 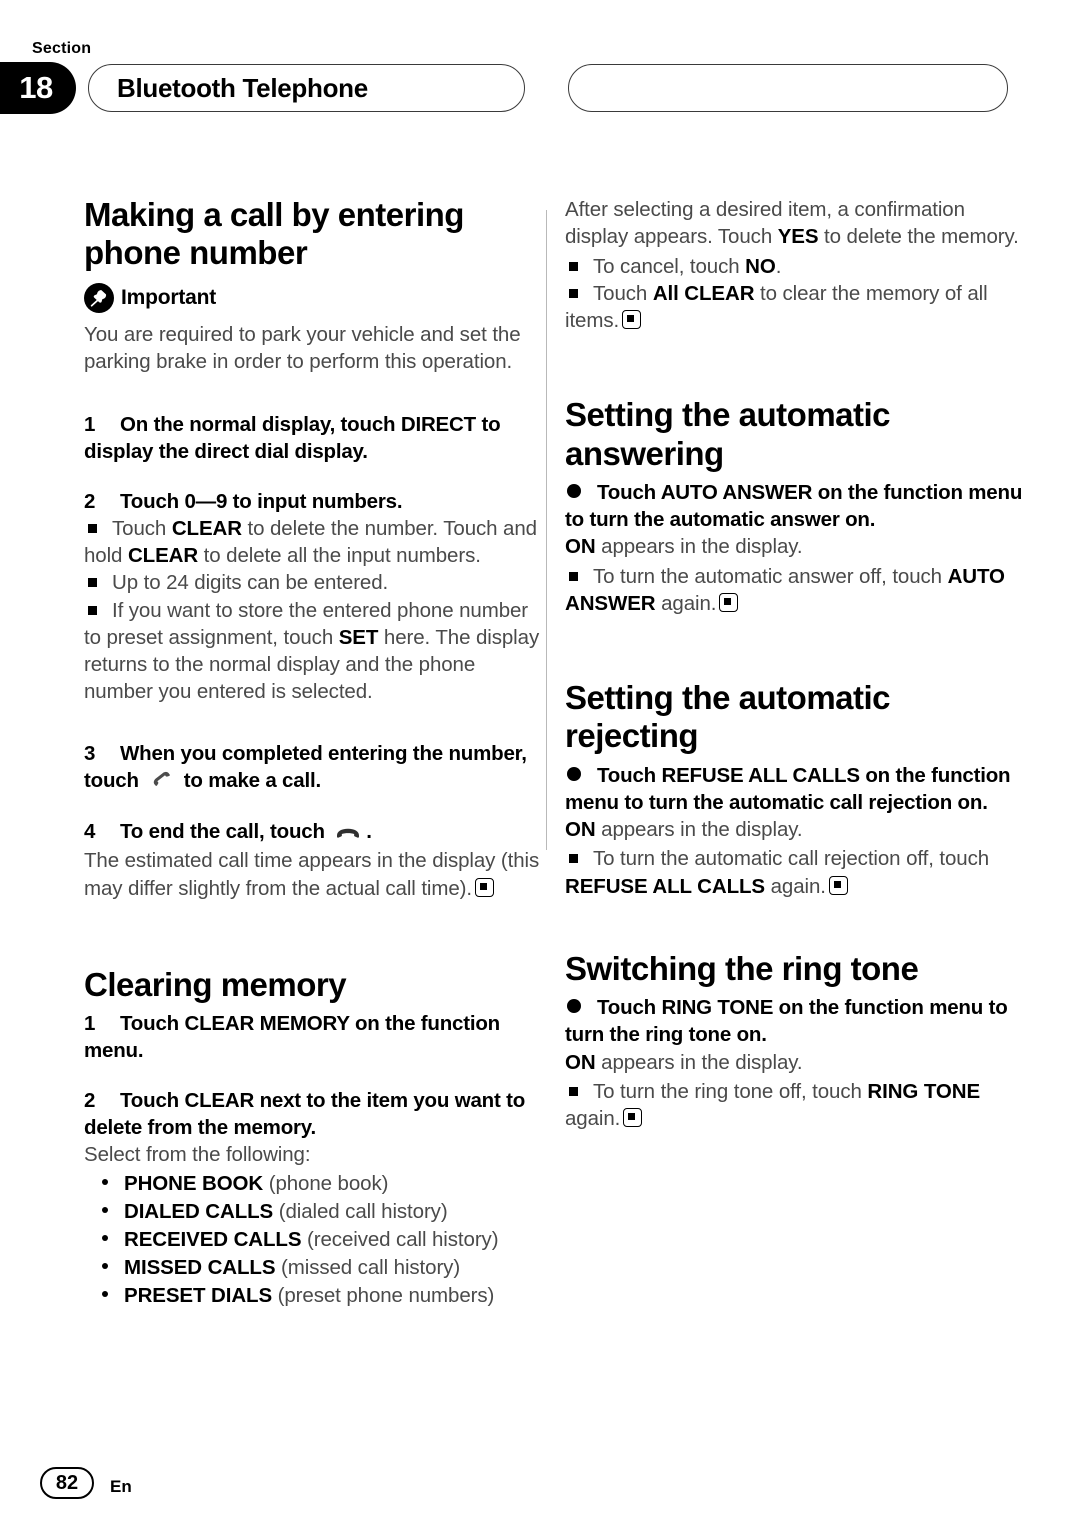 What do you see at coordinates (580, 830) in the screenshot?
I see `refuse-calls-on-label: ON` at bounding box center [580, 830].